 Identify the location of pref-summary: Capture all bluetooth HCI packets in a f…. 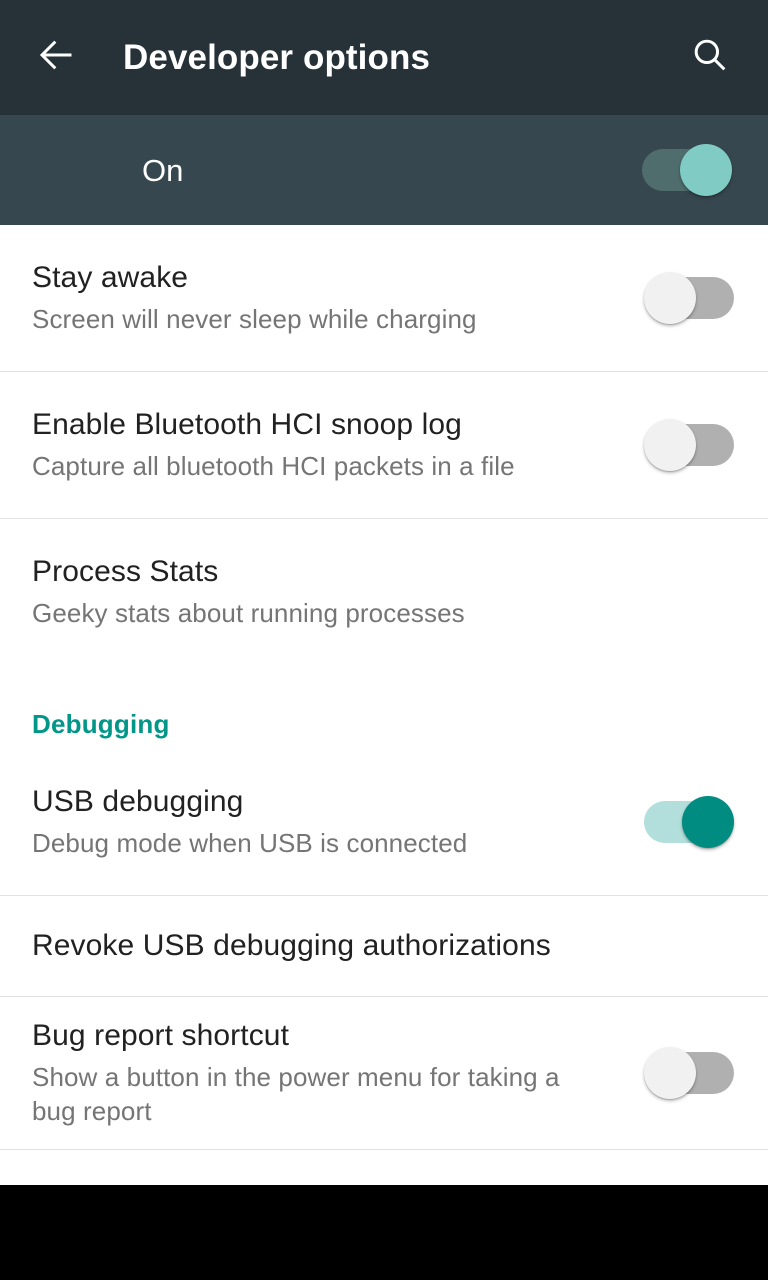
(273, 466).